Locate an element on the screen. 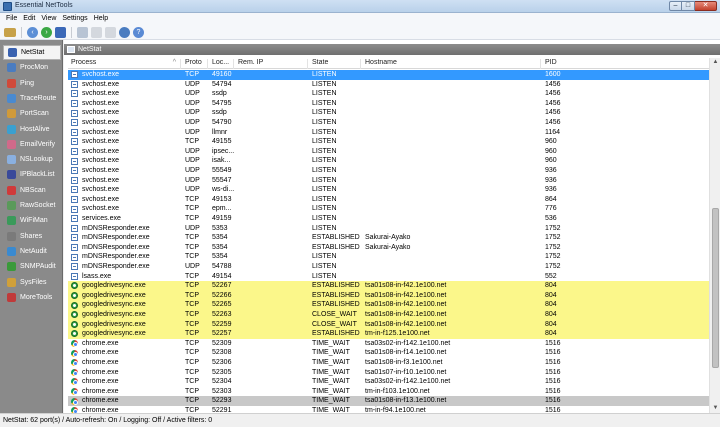  table-row: svchost.exeUDP54795?N/ALISTEN1456 is located at coordinates (388, 104).